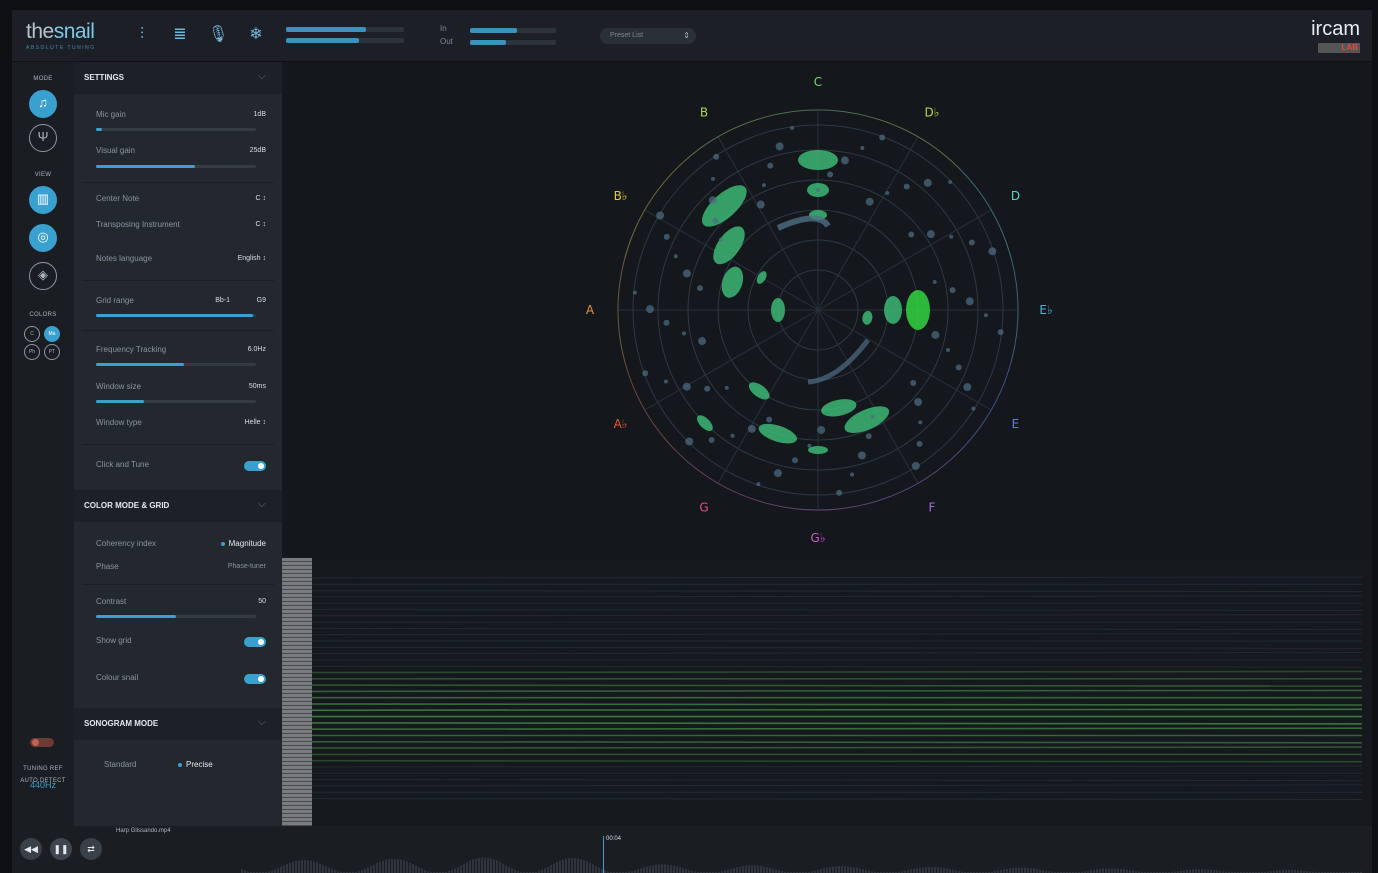  What do you see at coordinates (43, 104) in the screenshot?
I see `music-note-mode-icon: ♫` at bounding box center [43, 104].